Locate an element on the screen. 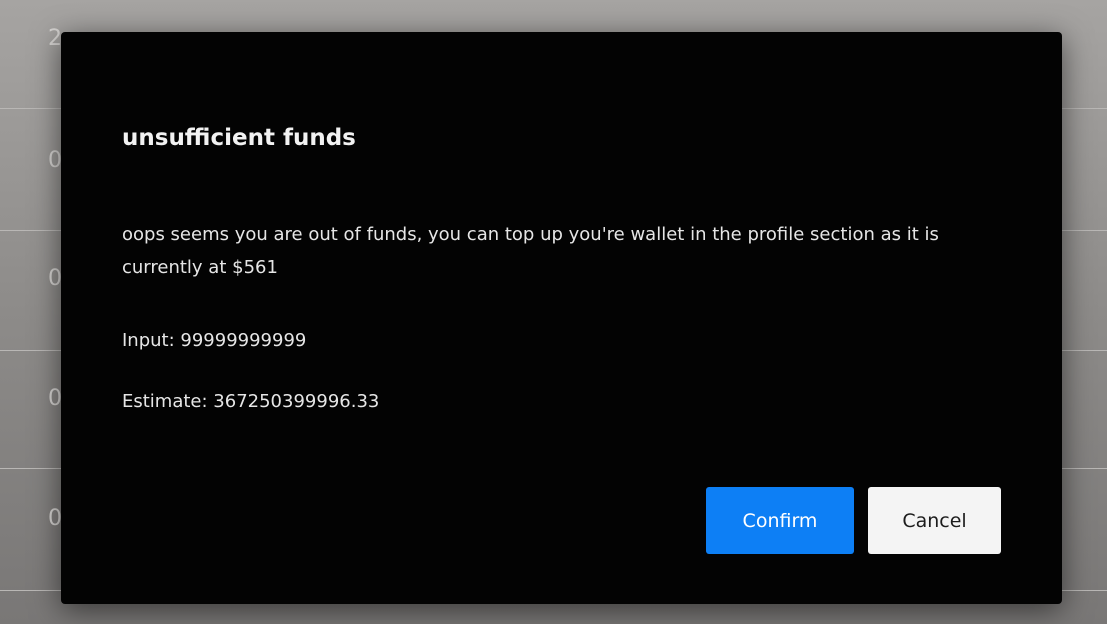  estimate-amount-text: Estimate: 367250399996.33 is located at coordinates (251, 401).